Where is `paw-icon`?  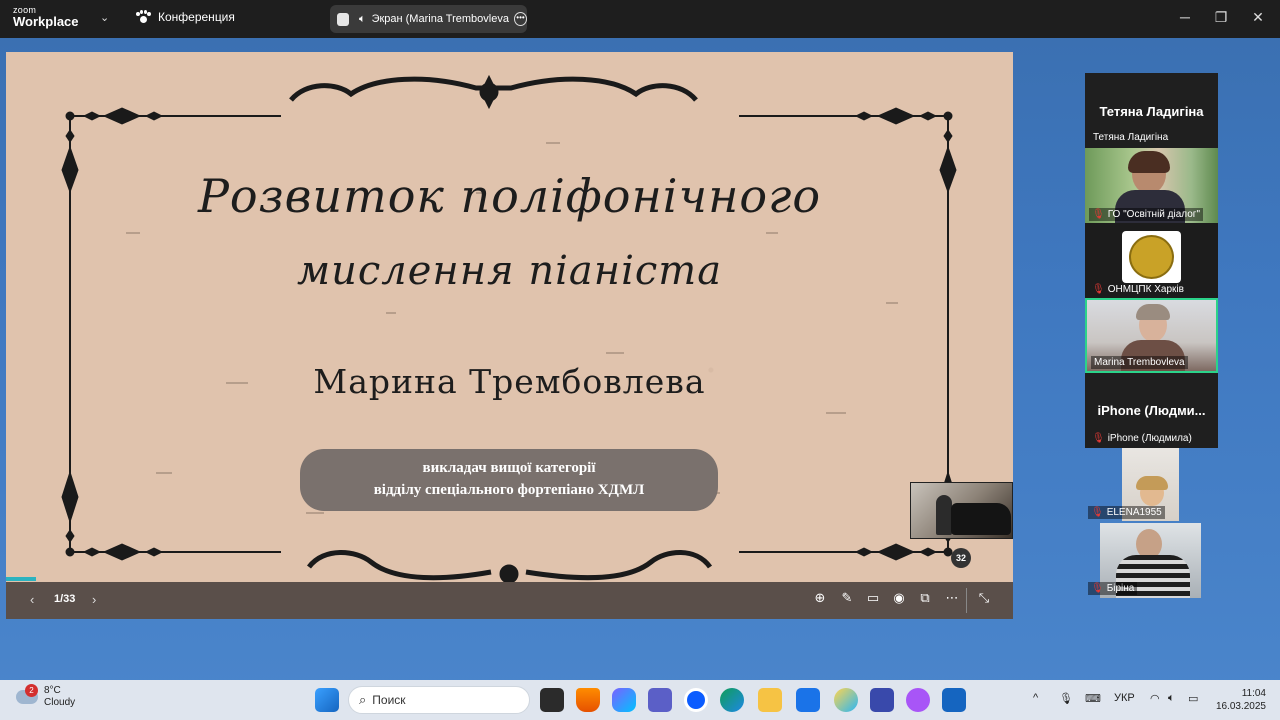 paw-icon is located at coordinates (143, 17).